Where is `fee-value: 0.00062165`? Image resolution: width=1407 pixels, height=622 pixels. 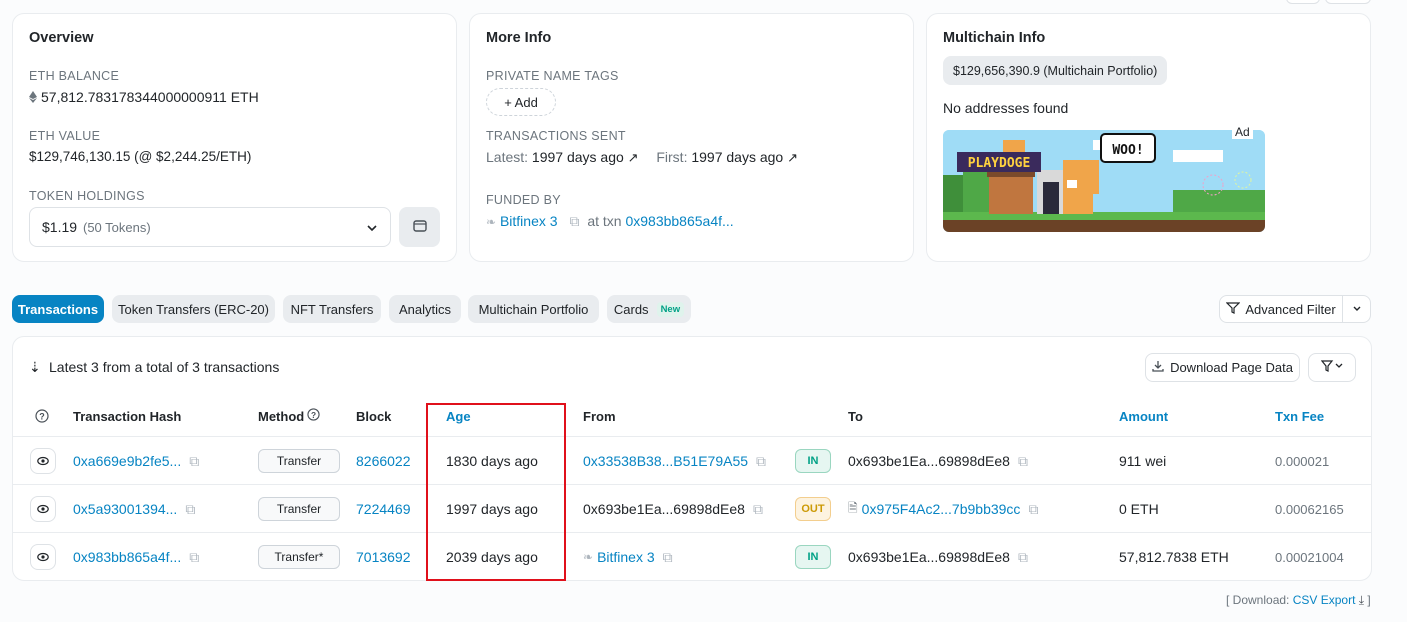 fee-value: 0.00062165 is located at coordinates (1309, 509).